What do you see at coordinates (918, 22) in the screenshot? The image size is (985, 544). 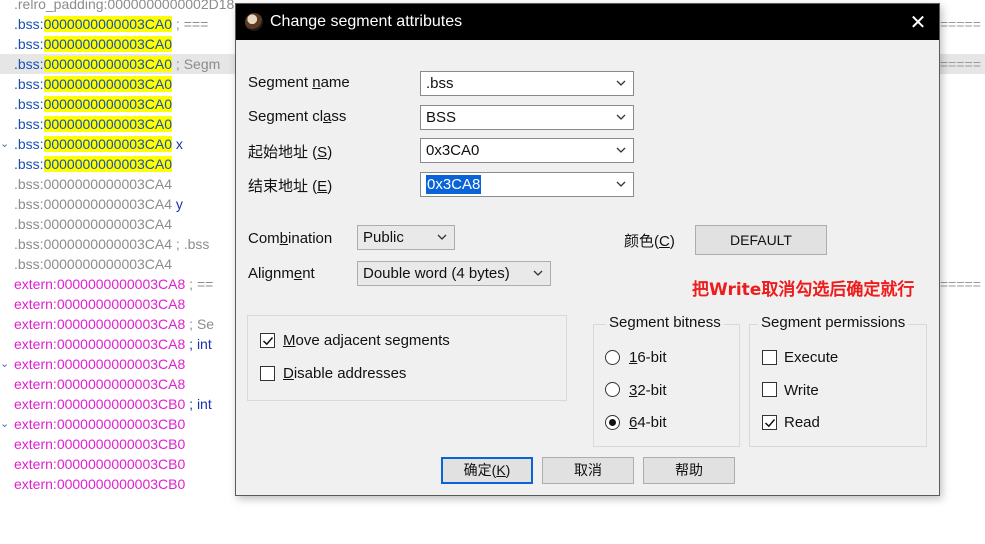 I see `close-icon: ✕` at bounding box center [918, 22].